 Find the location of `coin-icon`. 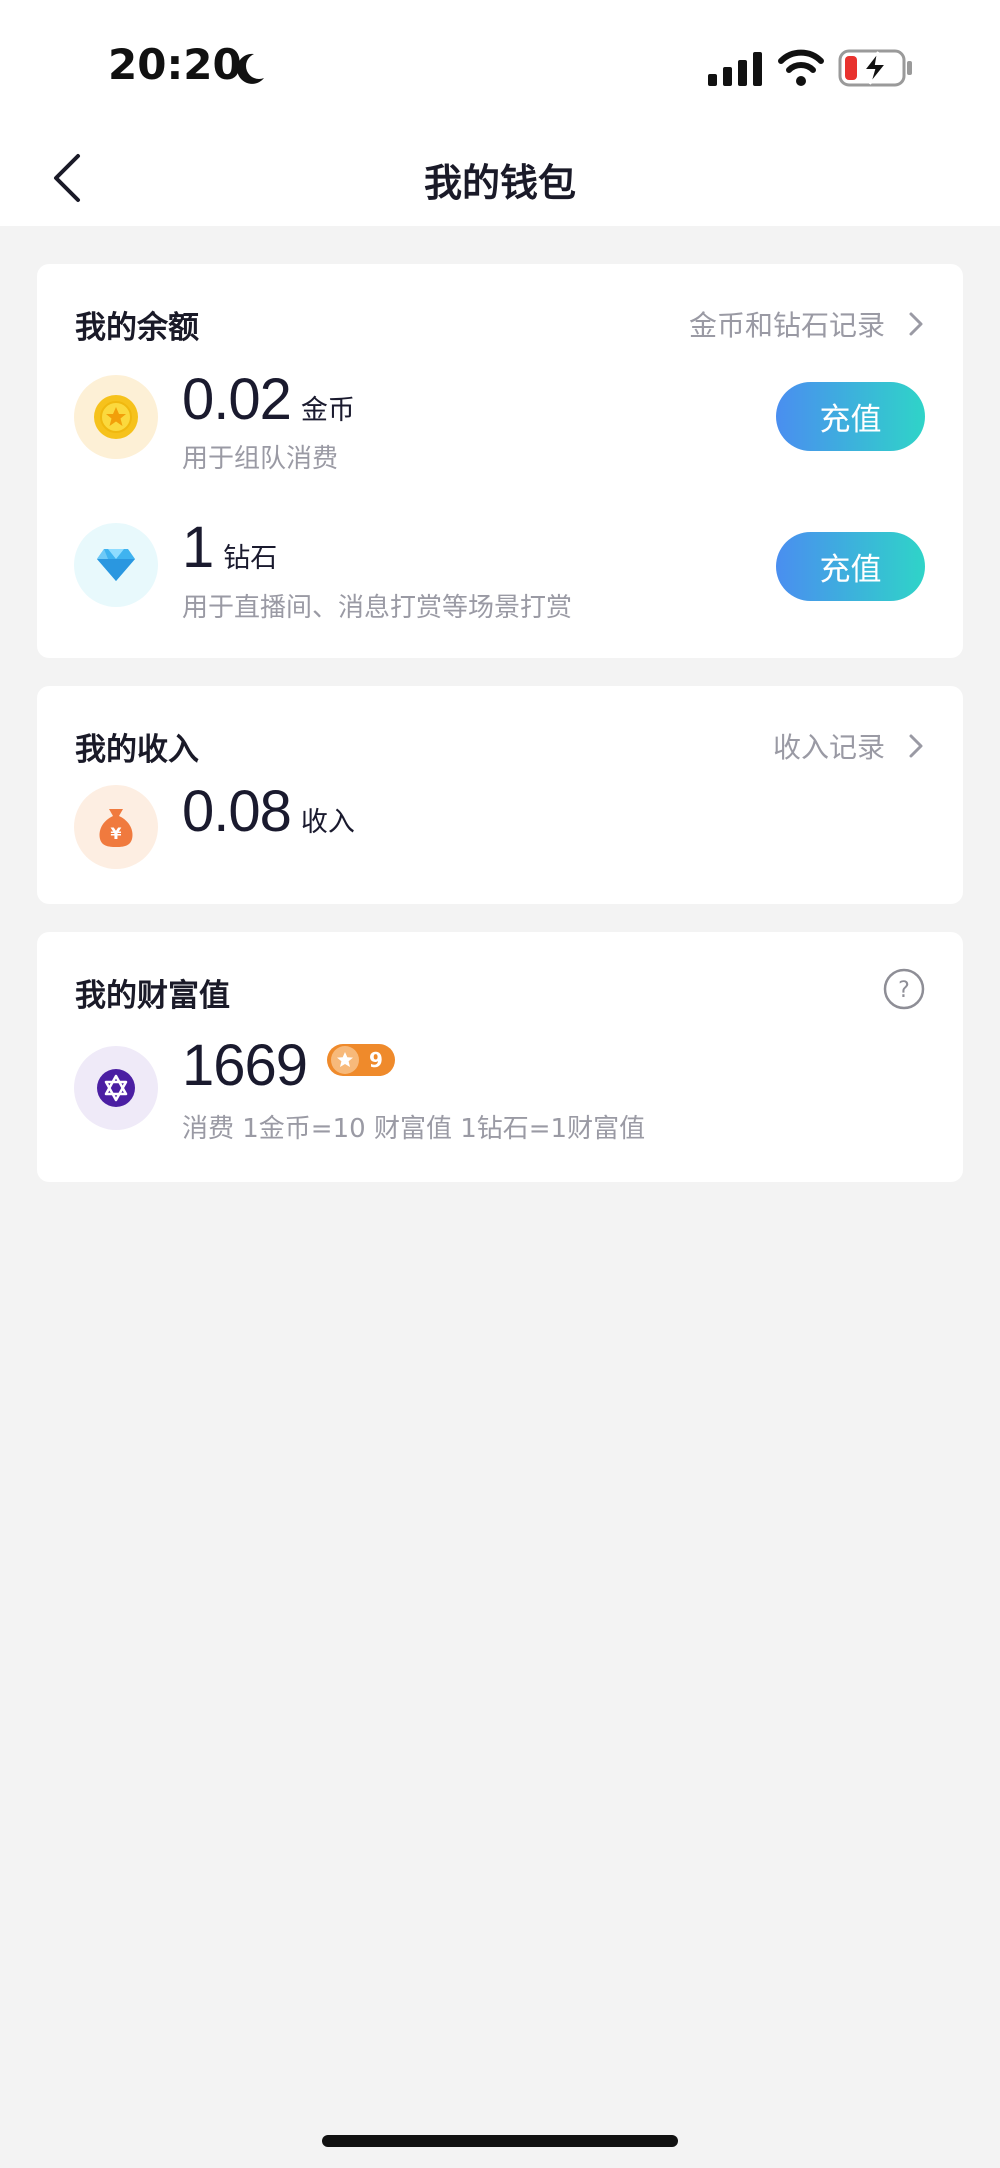

coin-icon is located at coordinates (116, 417).